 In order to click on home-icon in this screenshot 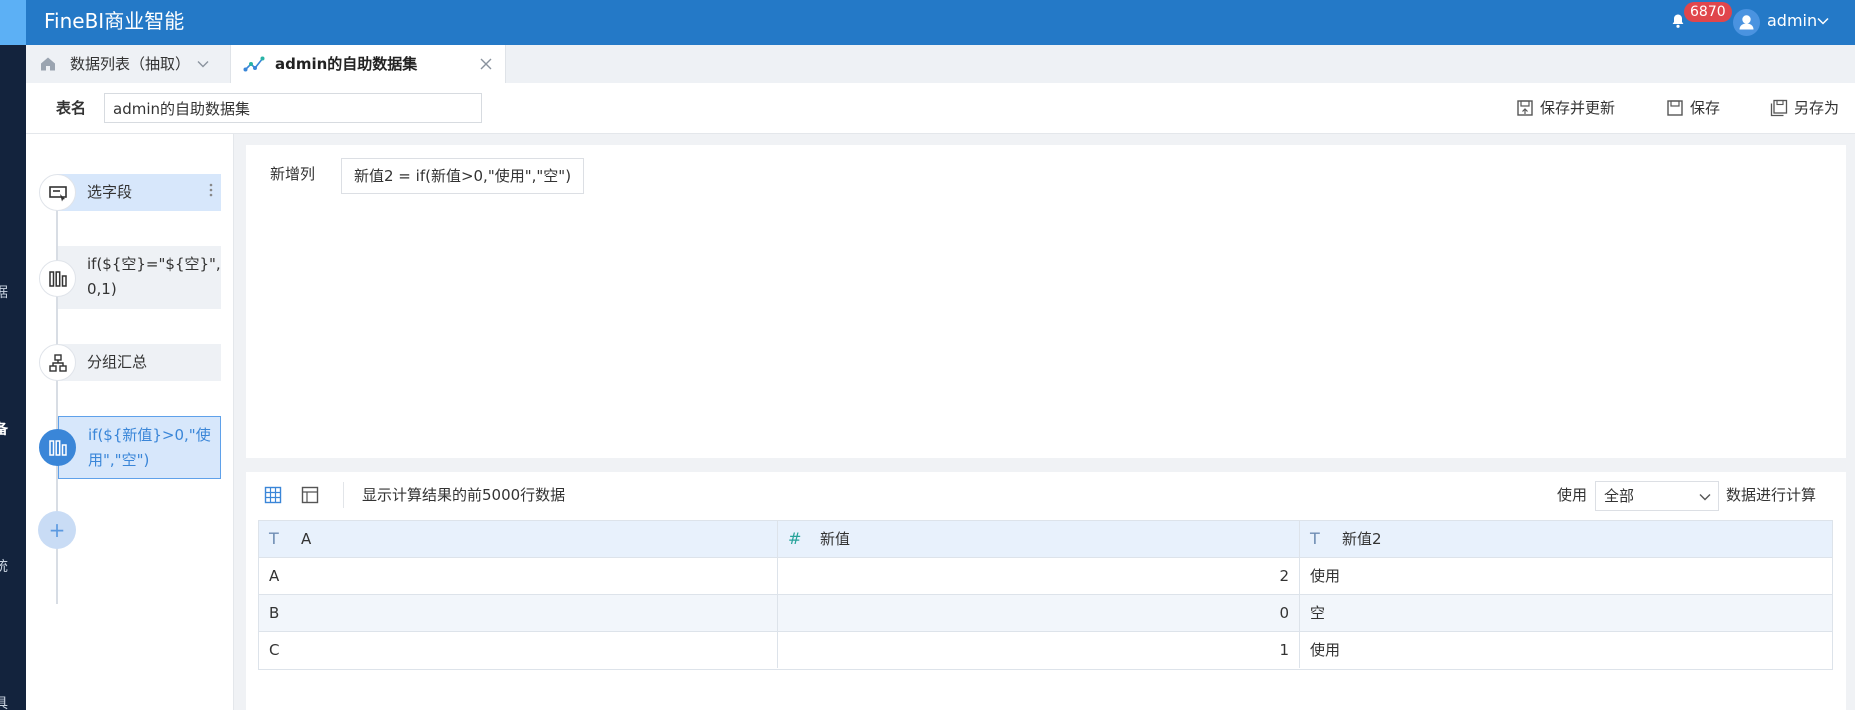, I will do `click(48, 64)`.